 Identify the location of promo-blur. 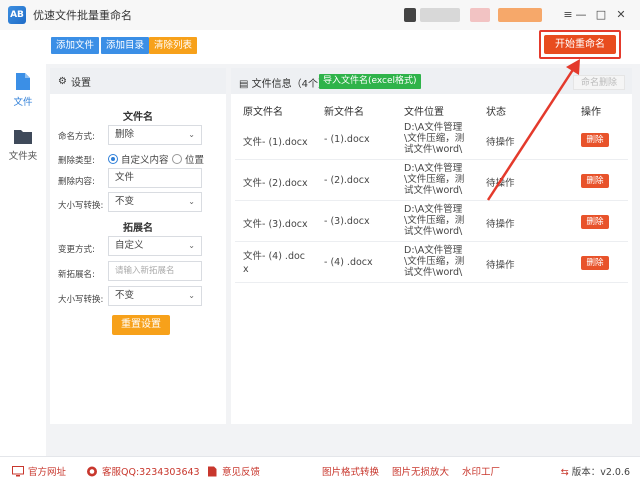
(520, 15).